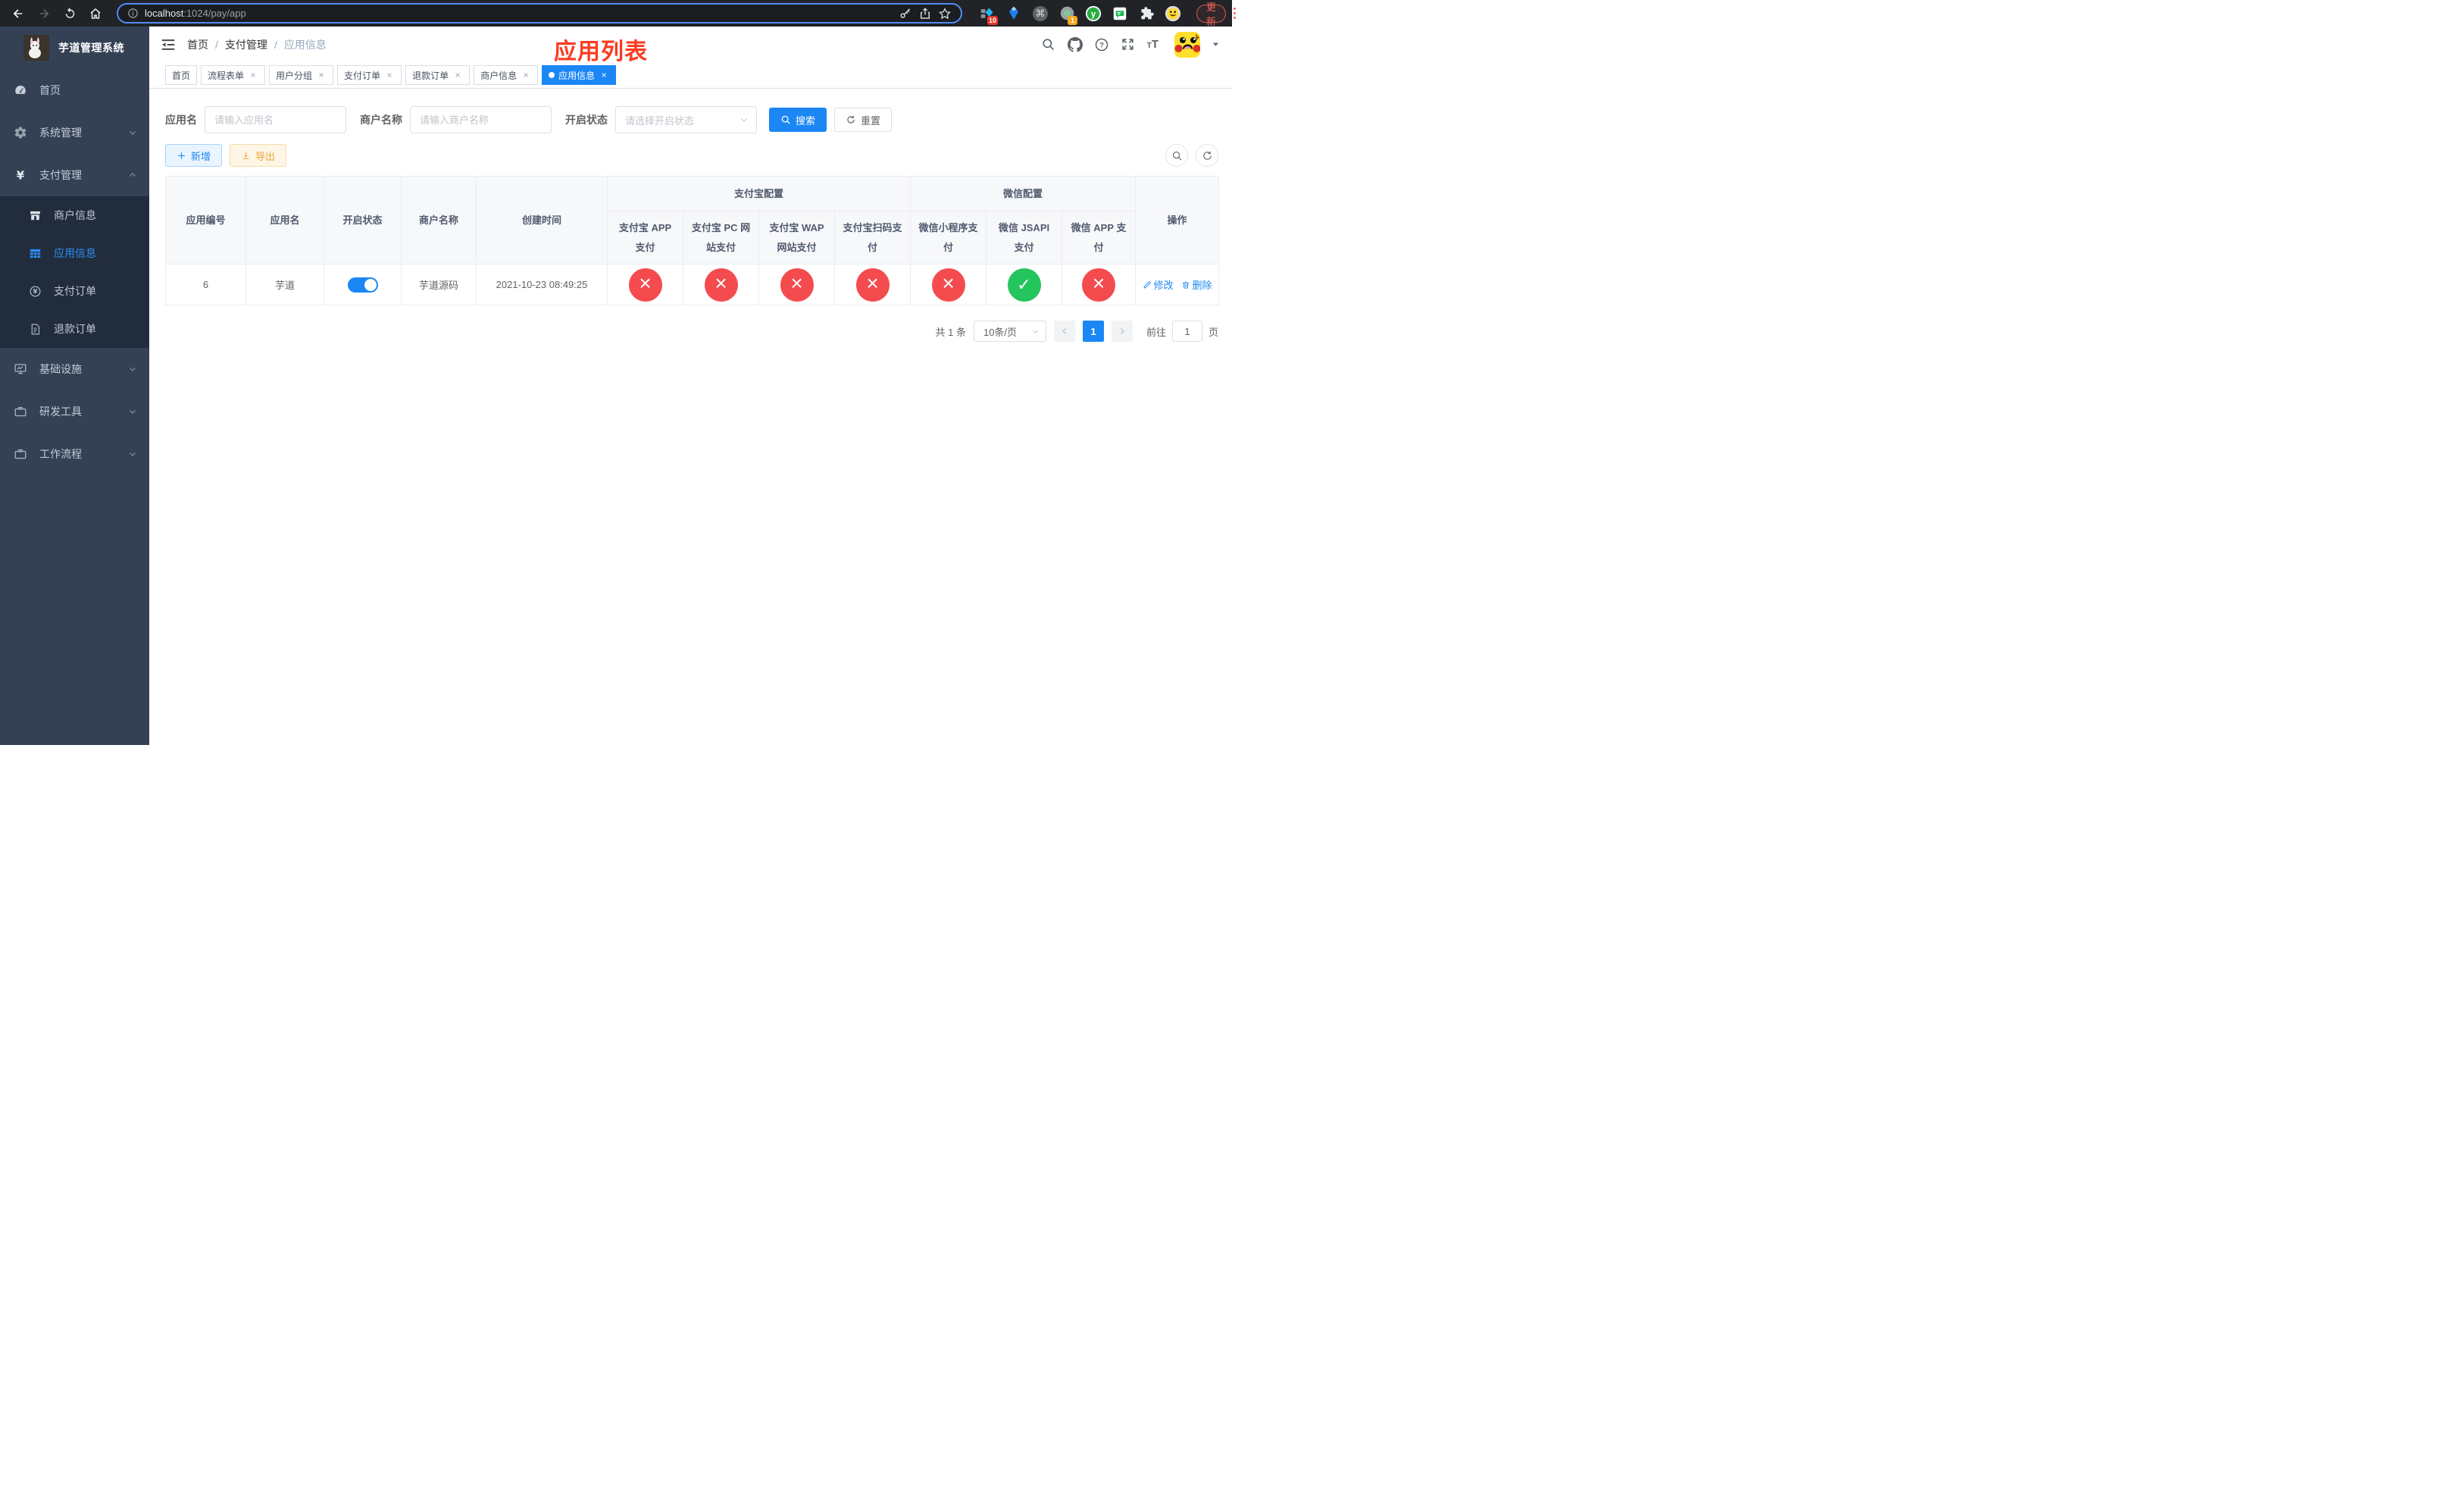  I want to click on search-button: 搜索, so click(798, 120).